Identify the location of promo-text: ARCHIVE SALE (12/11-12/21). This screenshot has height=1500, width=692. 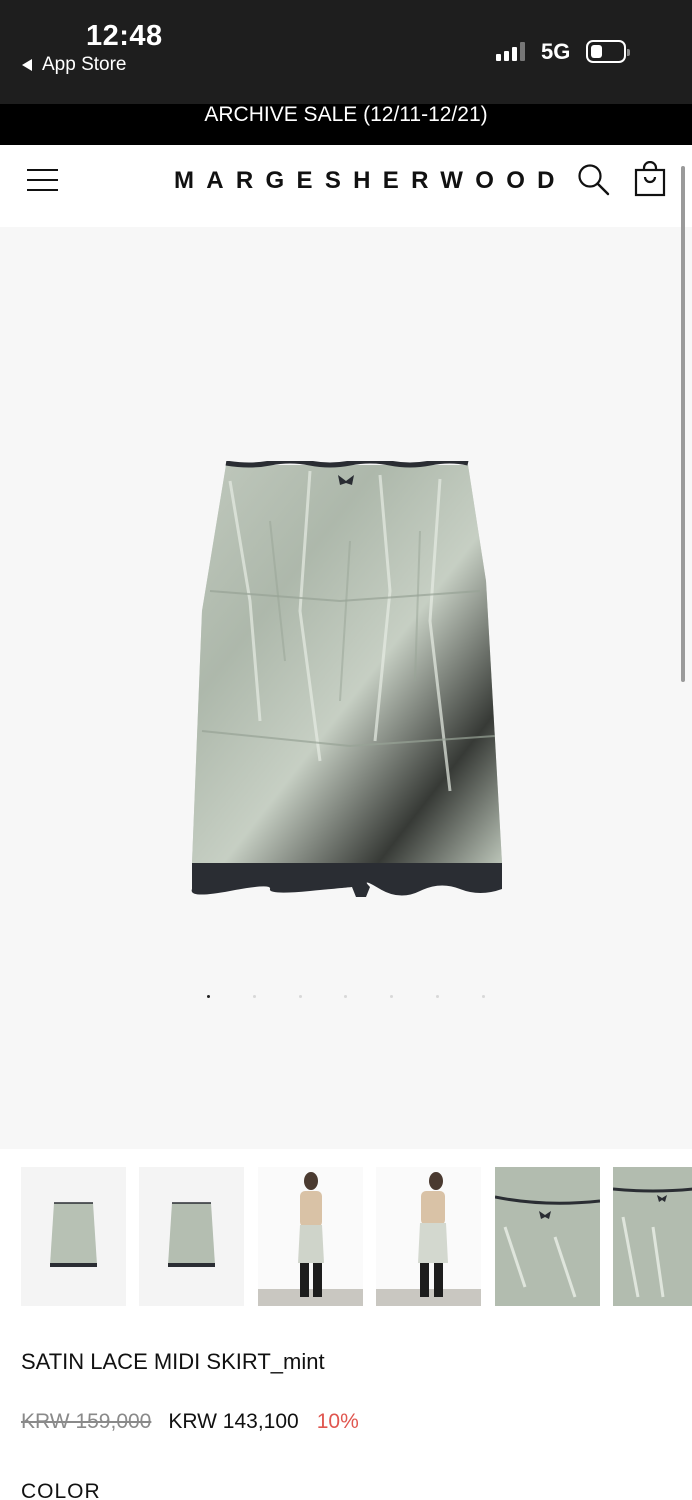
(346, 114).